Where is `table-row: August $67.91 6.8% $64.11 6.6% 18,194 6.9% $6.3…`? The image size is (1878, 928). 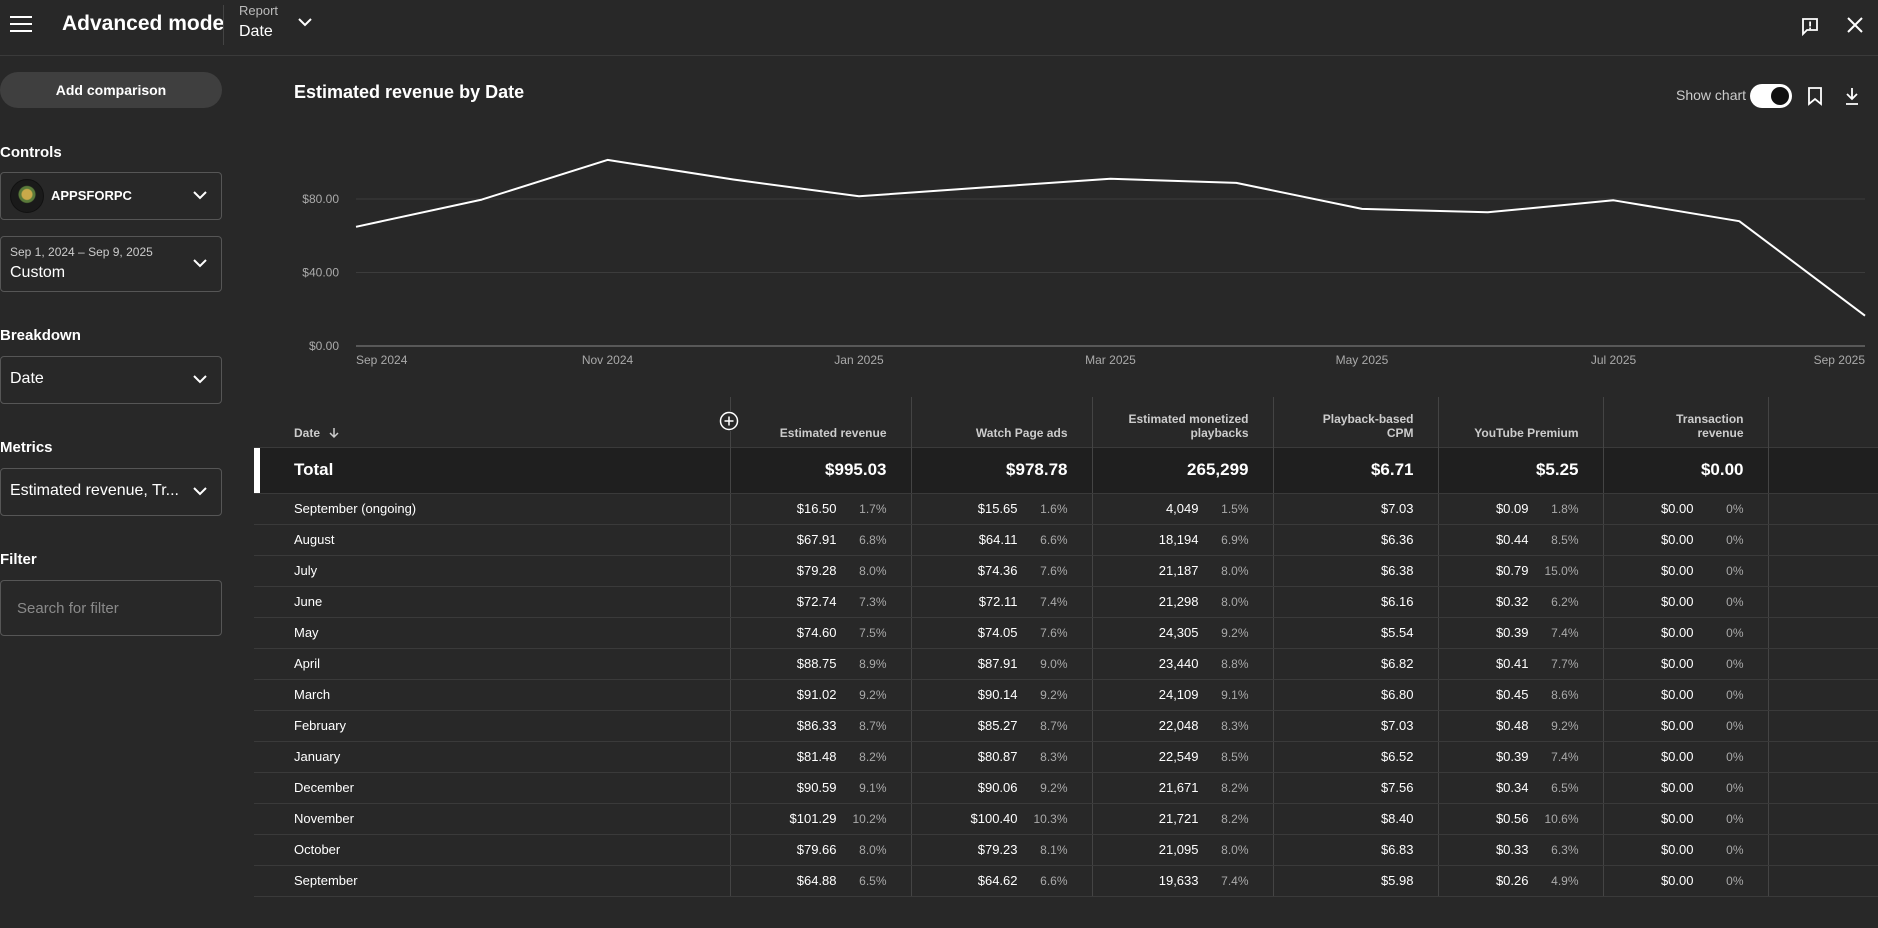
table-row: August $67.91 6.8% $64.11 6.6% 18,194 6.9% $6.3… is located at coordinates (1066, 540).